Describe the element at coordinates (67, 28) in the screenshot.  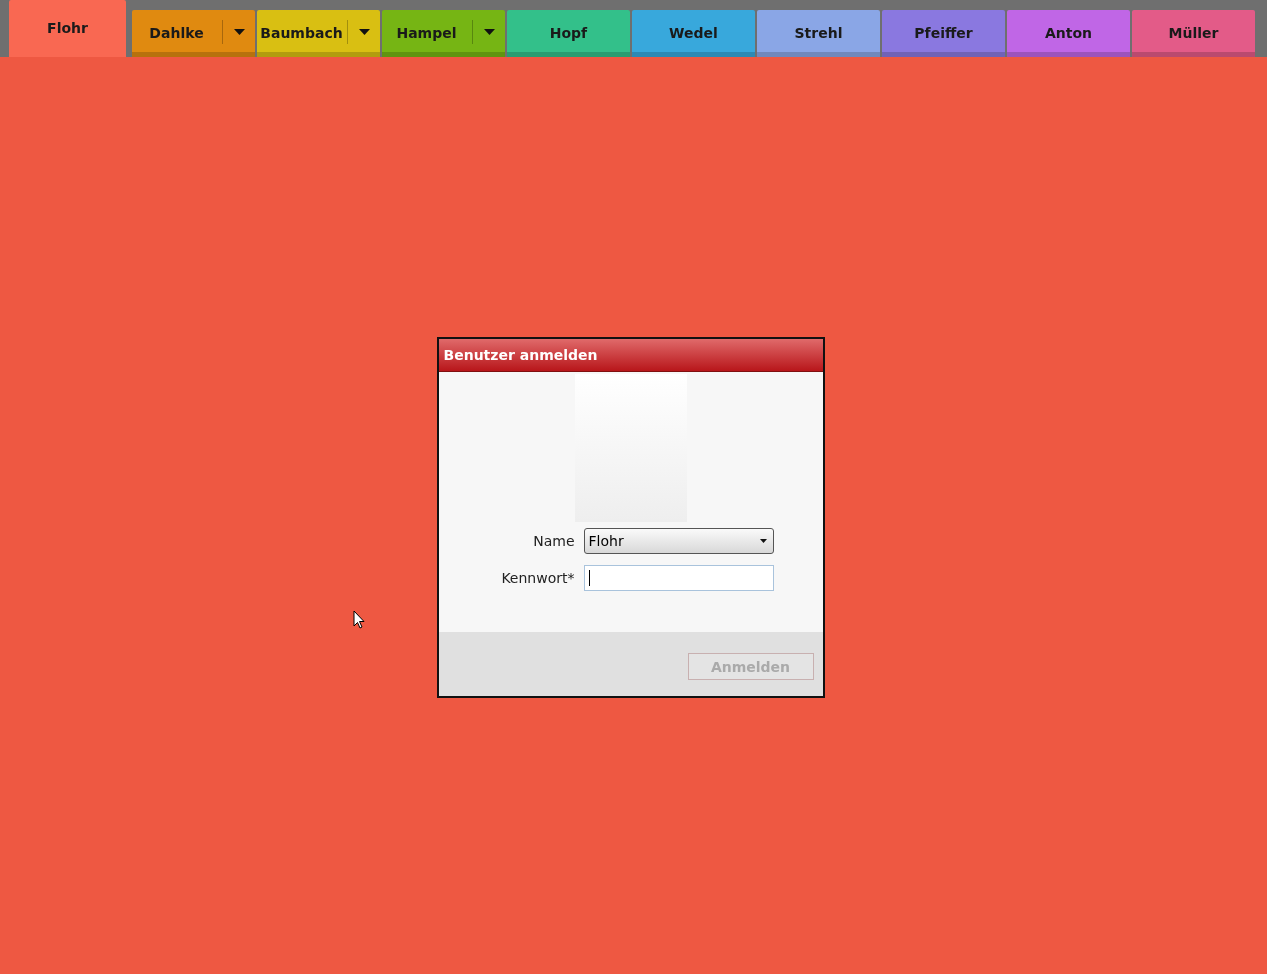
I see `user-tab: Flohr` at that location.